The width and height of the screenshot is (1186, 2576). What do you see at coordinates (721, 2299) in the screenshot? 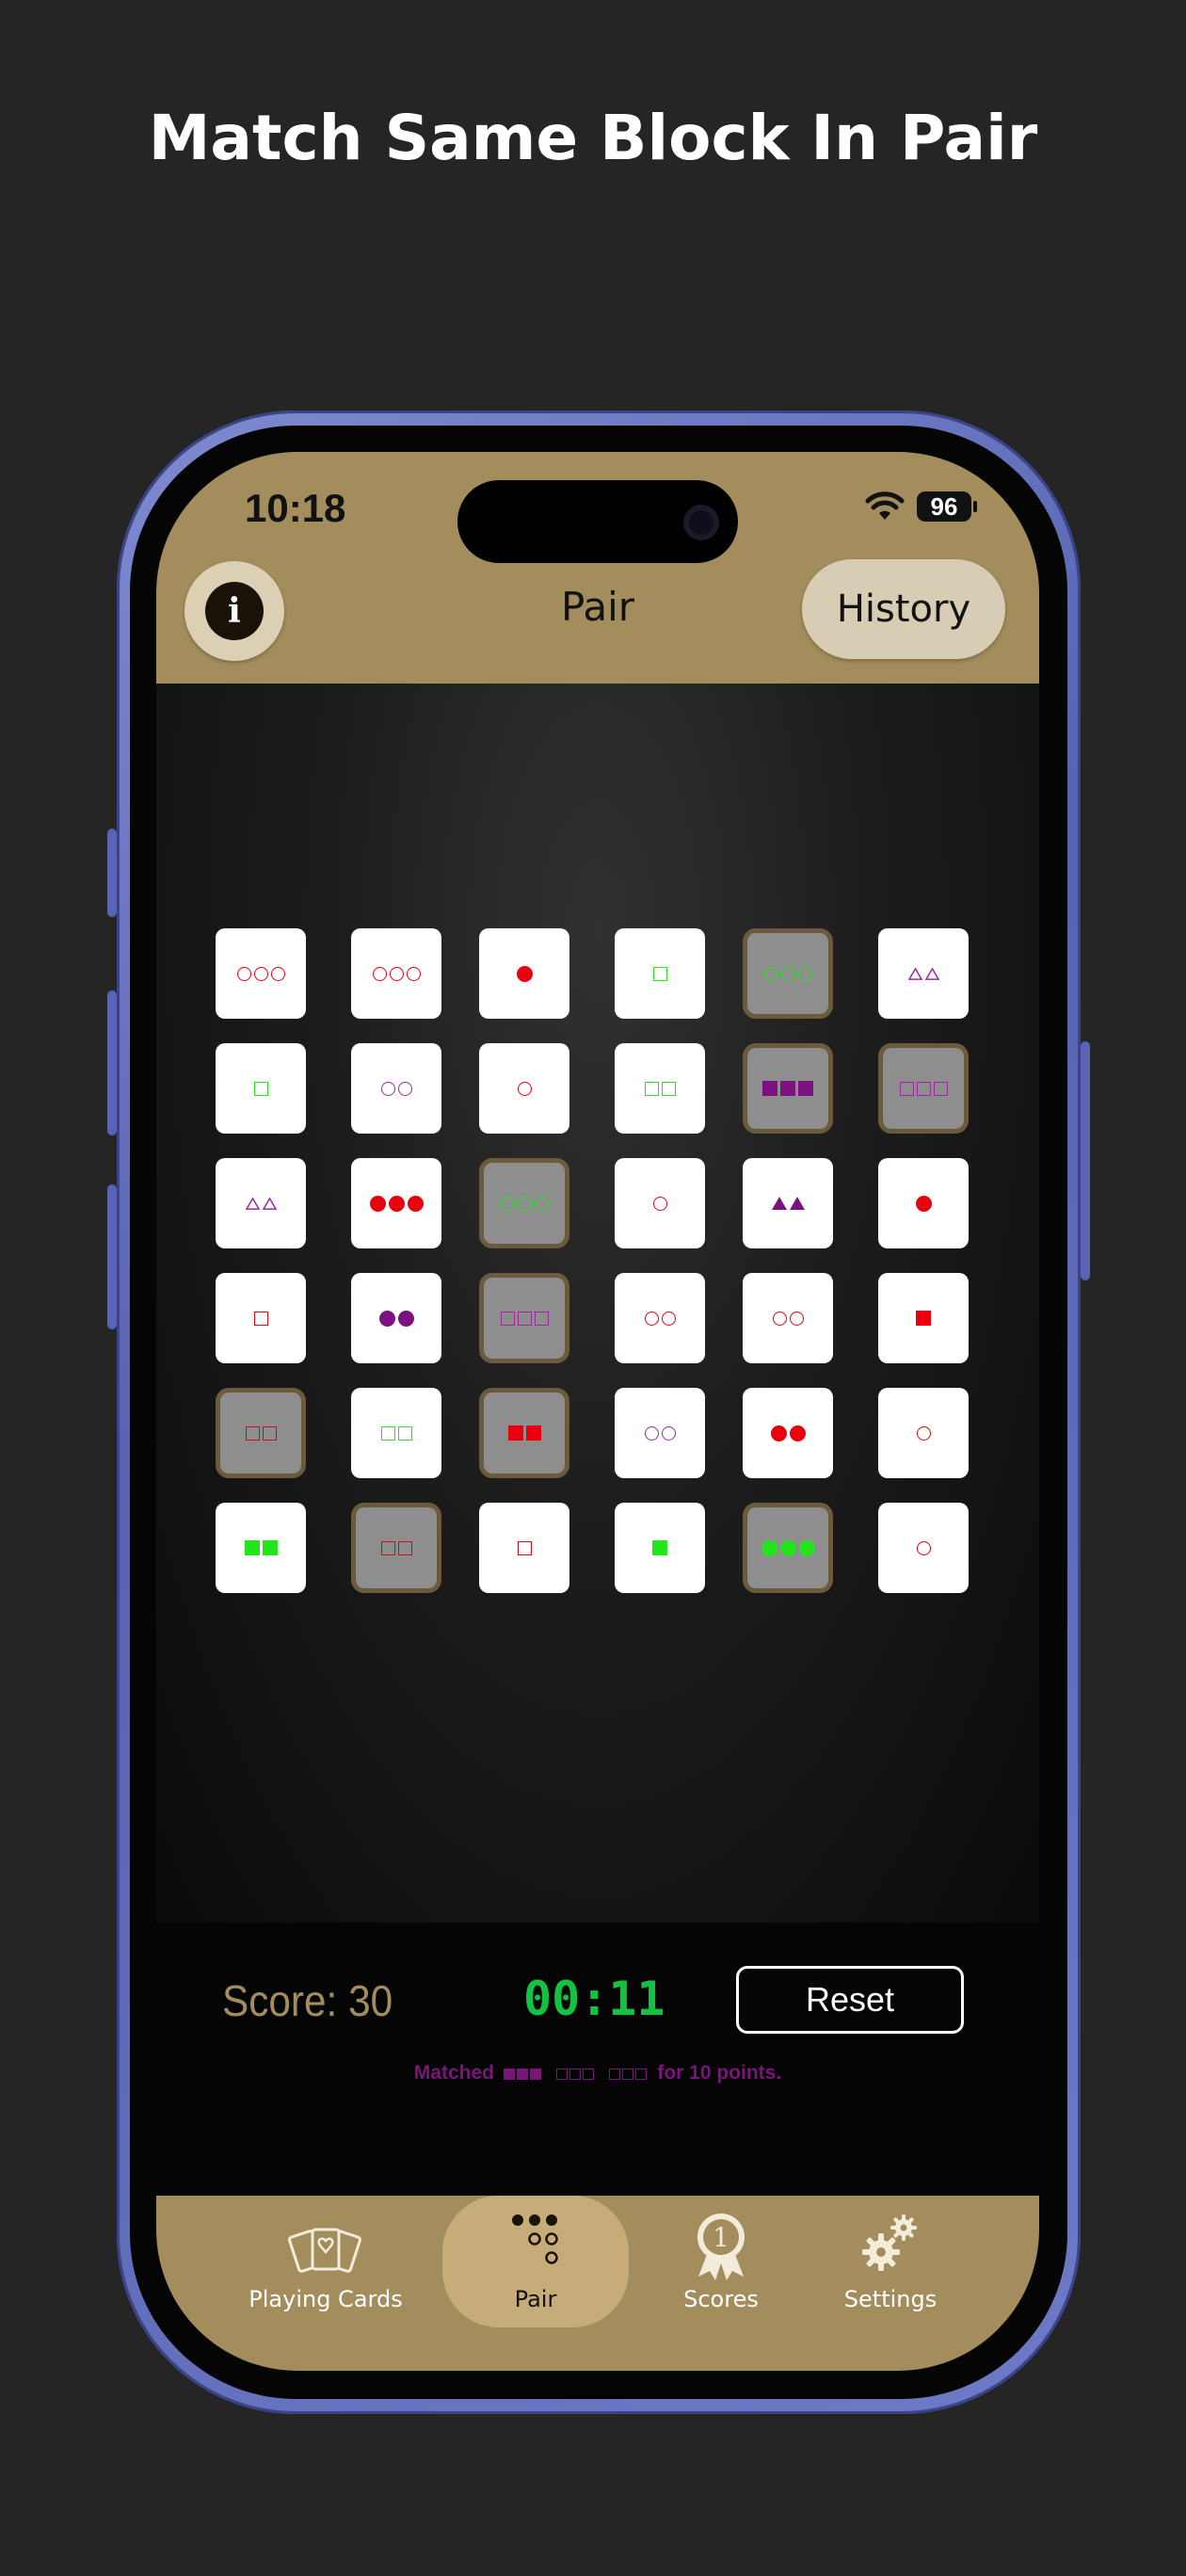
I see `tab-label: Scores` at bounding box center [721, 2299].